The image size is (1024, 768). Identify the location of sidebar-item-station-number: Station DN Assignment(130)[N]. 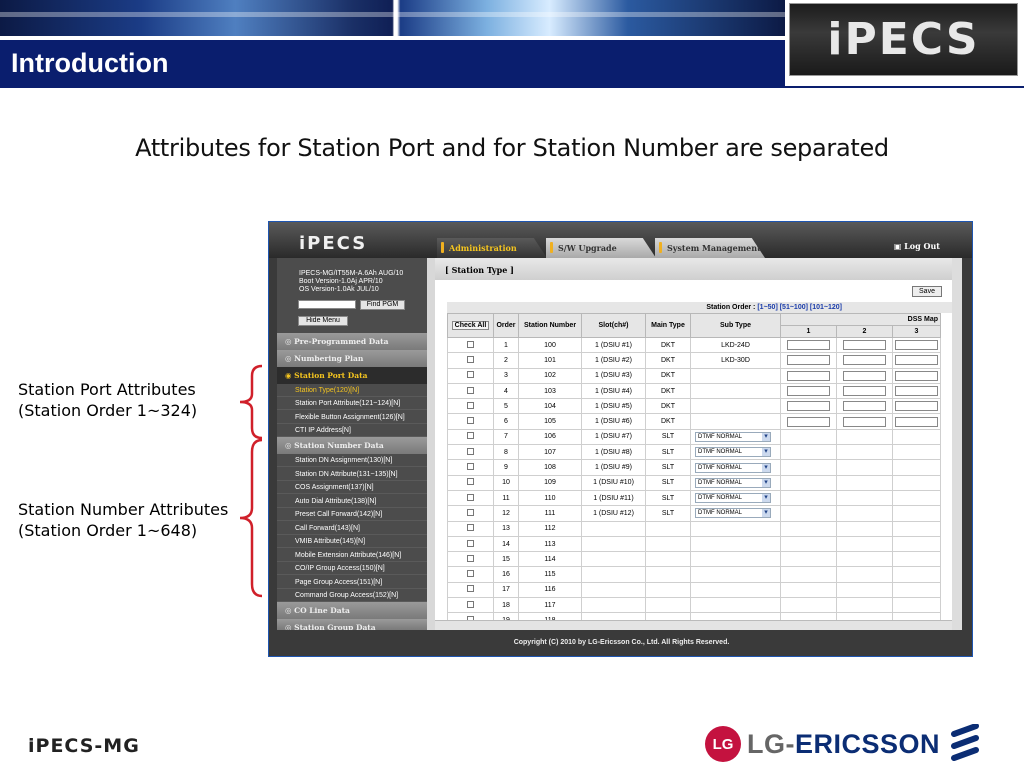
(352, 460).